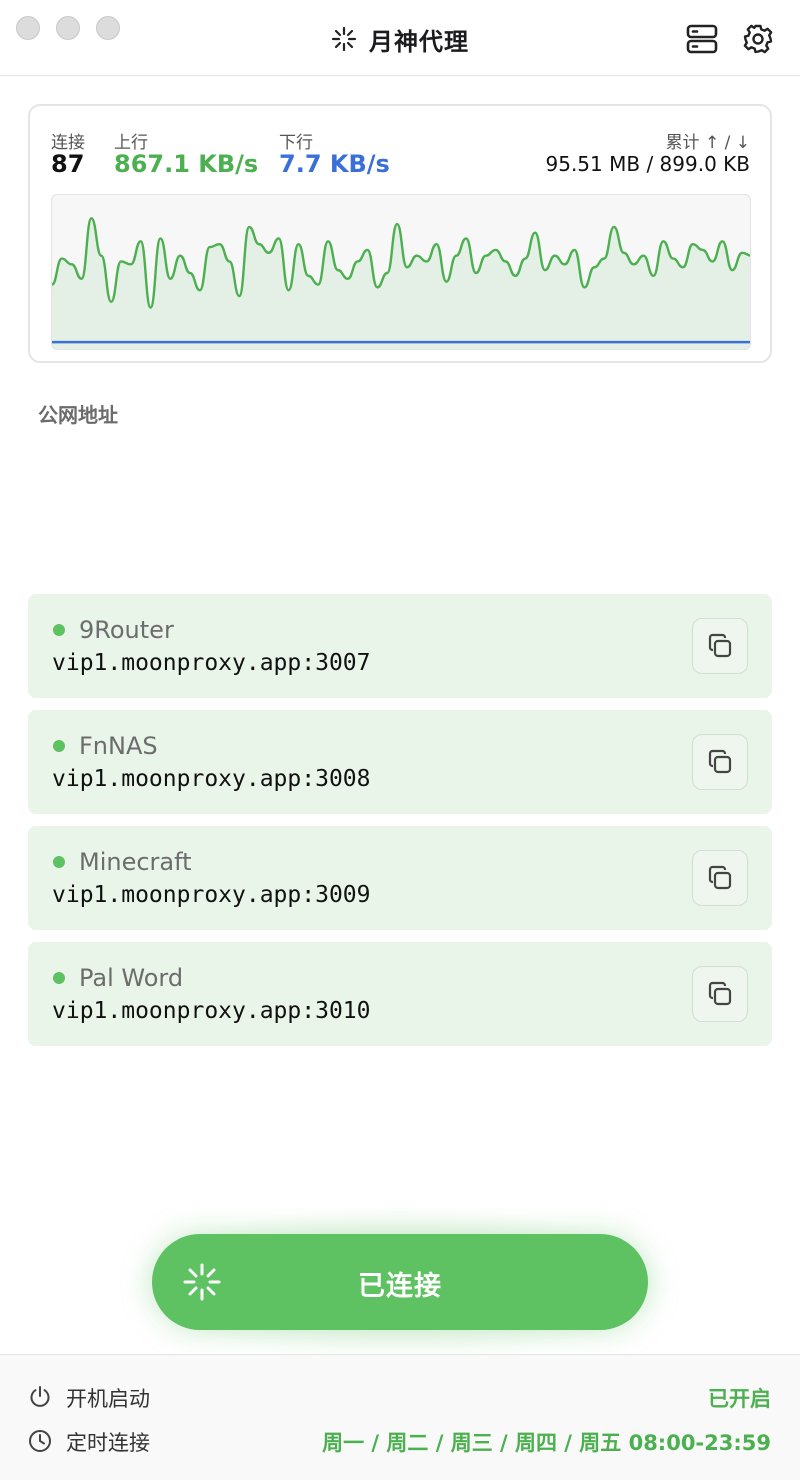 Image resolution: width=800 pixels, height=1480 pixels. I want to click on traffic-chart, so click(401, 272).